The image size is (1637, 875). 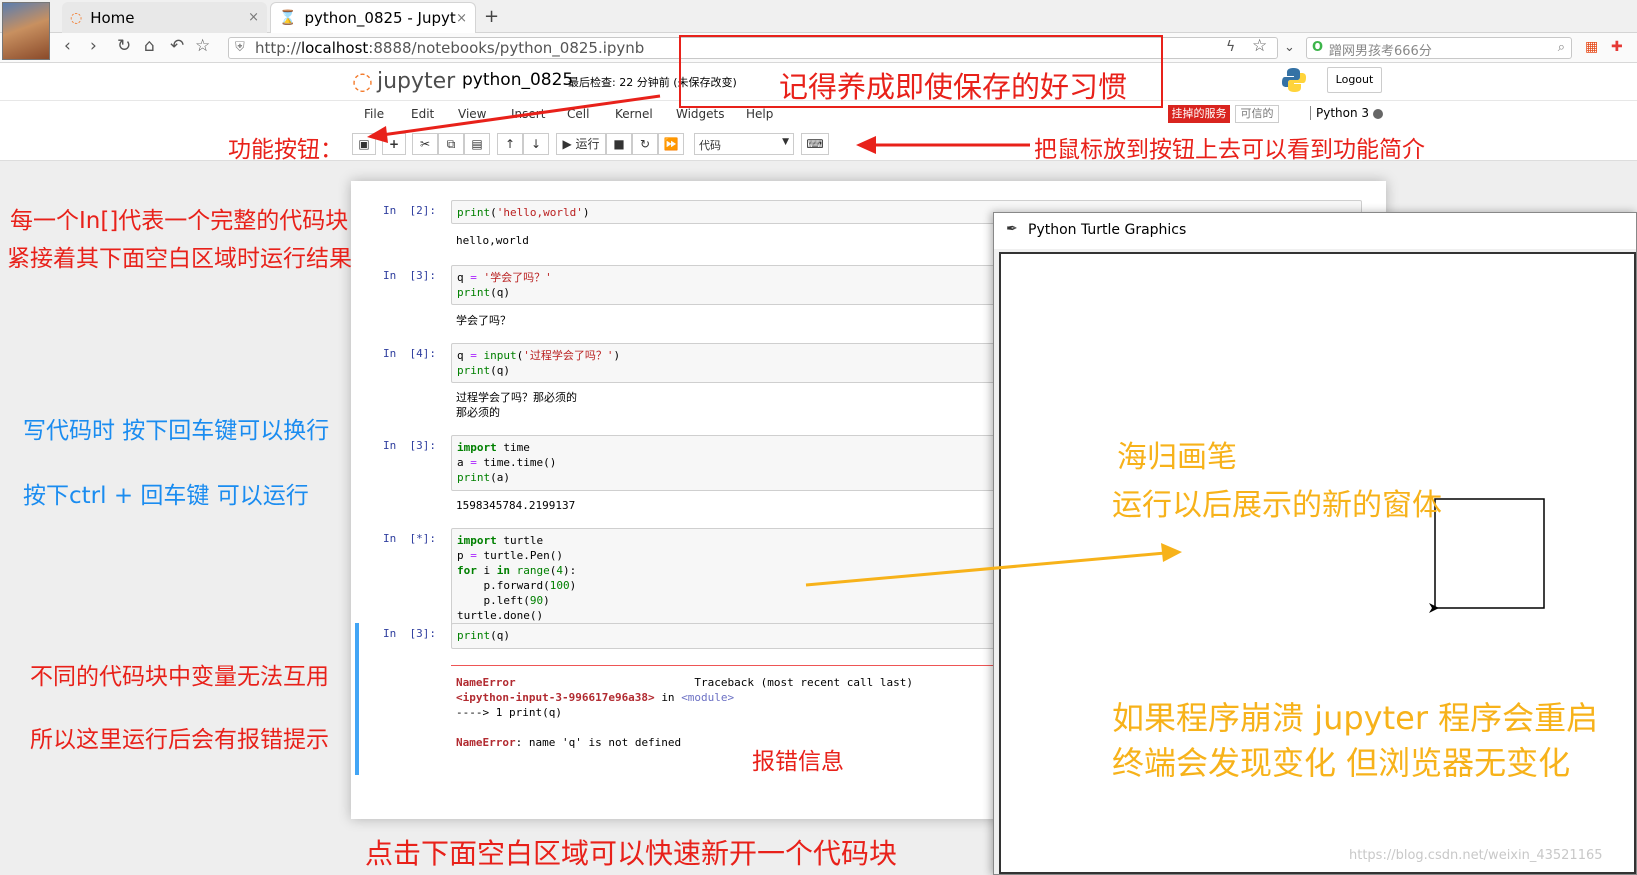 What do you see at coordinates (953, 87) in the screenshot?
I see `annotation-save-habit: 记得养成即使保存的好习惯` at bounding box center [953, 87].